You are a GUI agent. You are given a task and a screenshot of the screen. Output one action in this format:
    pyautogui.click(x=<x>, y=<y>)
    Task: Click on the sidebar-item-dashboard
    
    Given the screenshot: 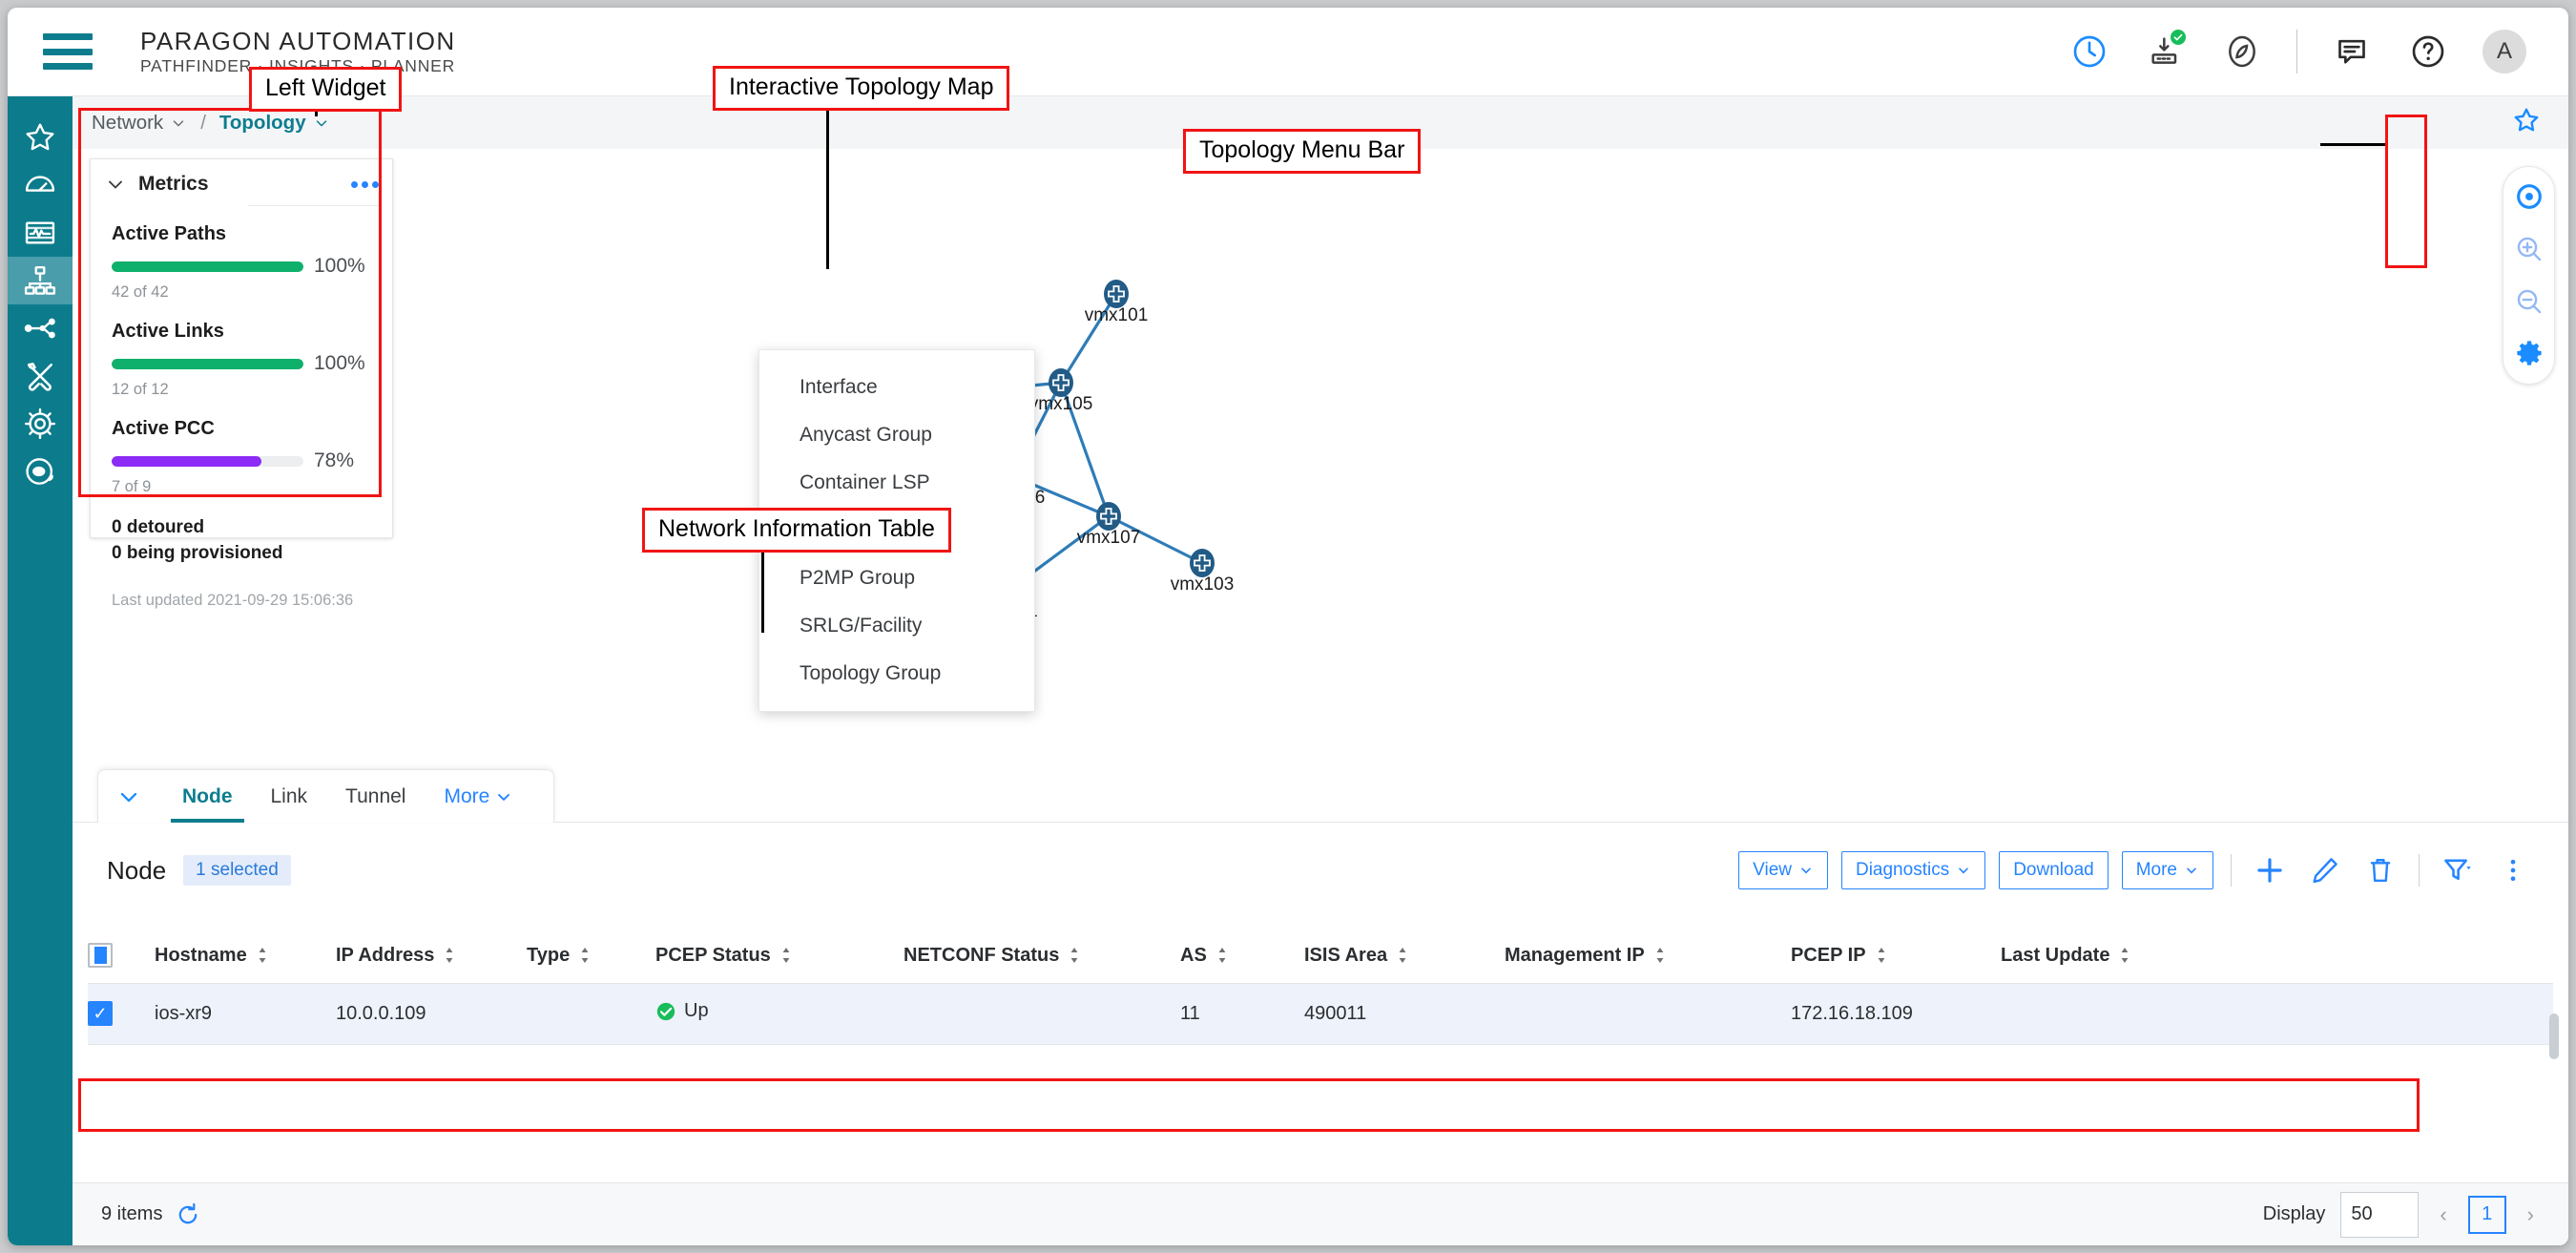 What is the action you would take?
    pyautogui.click(x=40, y=185)
    